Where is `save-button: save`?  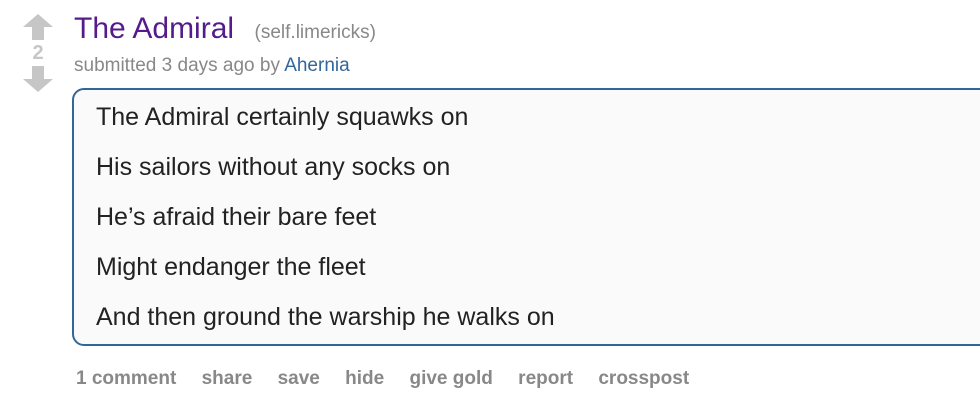 save-button: save is located at coordinates (299, 378).